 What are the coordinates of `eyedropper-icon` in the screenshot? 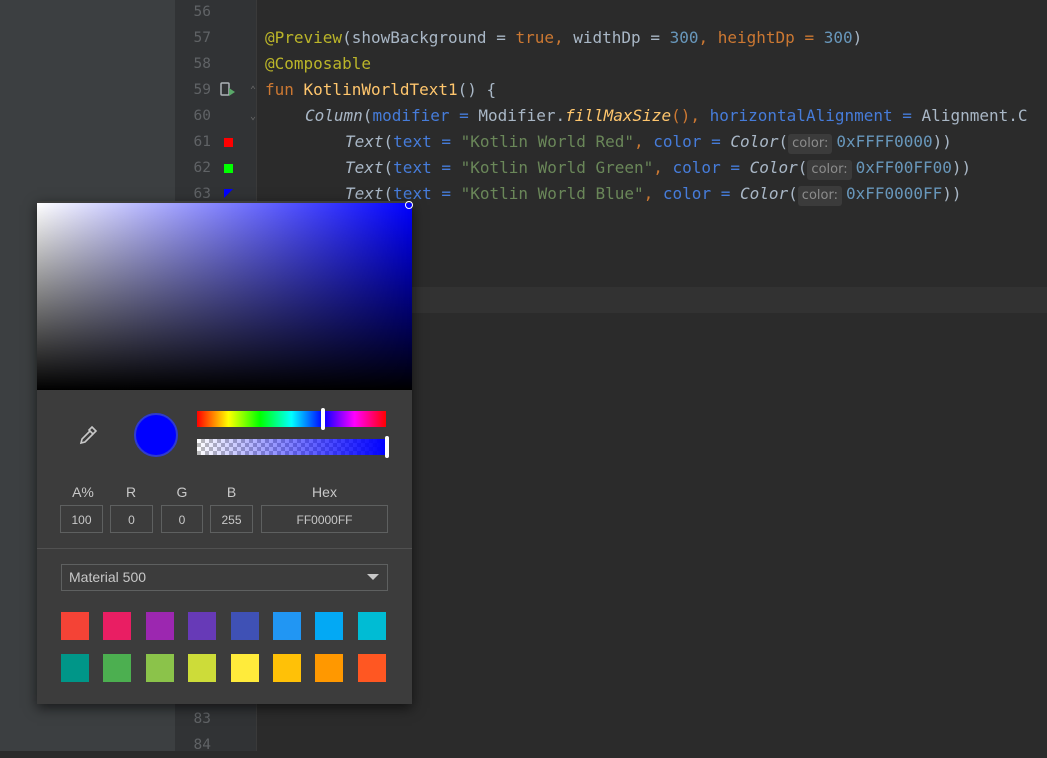 It's located at (88, 435).